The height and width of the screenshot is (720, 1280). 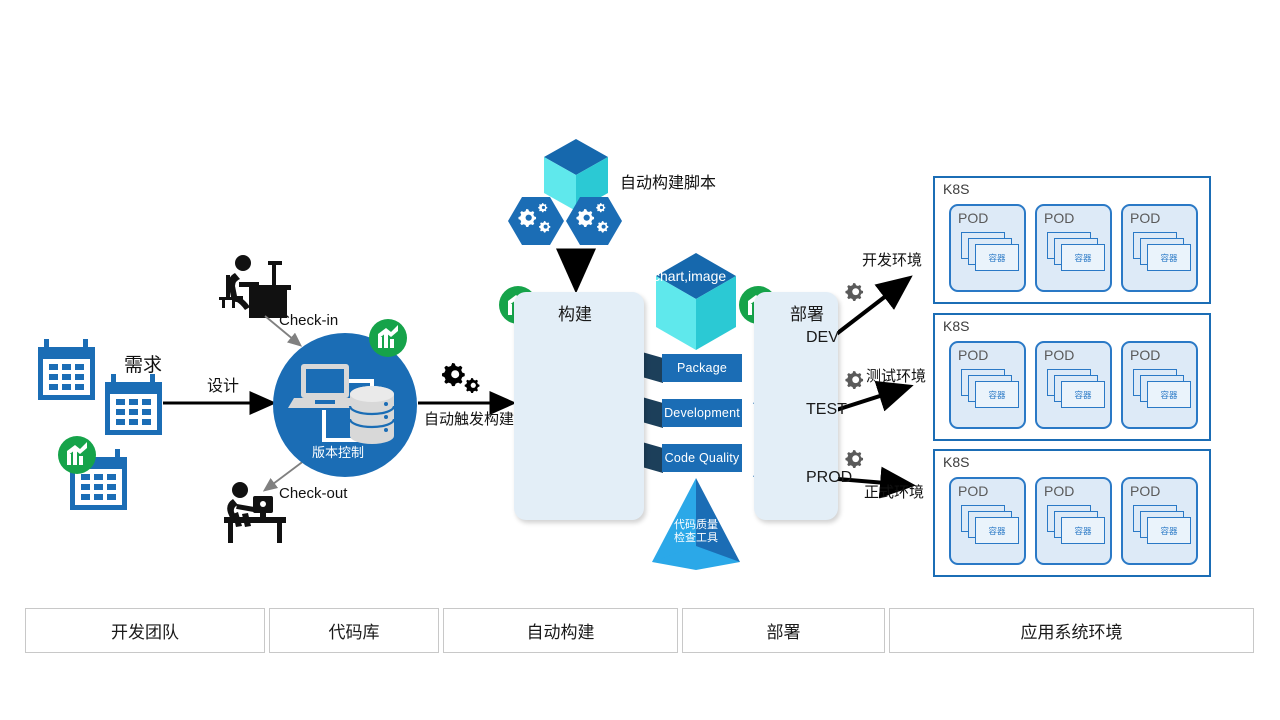 What do you see at coordinates (309, 320) in the screenshot?
I see `checkin-label: Check-in` at bounding box center [309, 320].